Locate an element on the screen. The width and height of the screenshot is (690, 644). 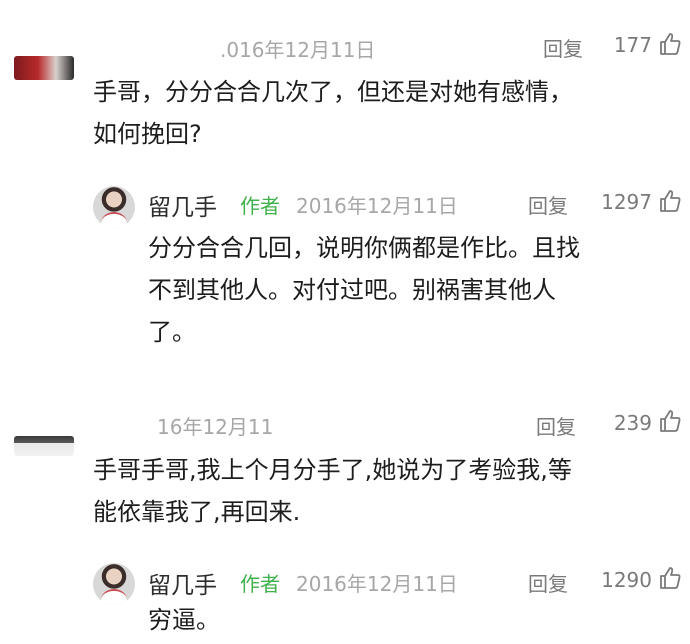
like-count: 239 is located at coordinates (632, 423).